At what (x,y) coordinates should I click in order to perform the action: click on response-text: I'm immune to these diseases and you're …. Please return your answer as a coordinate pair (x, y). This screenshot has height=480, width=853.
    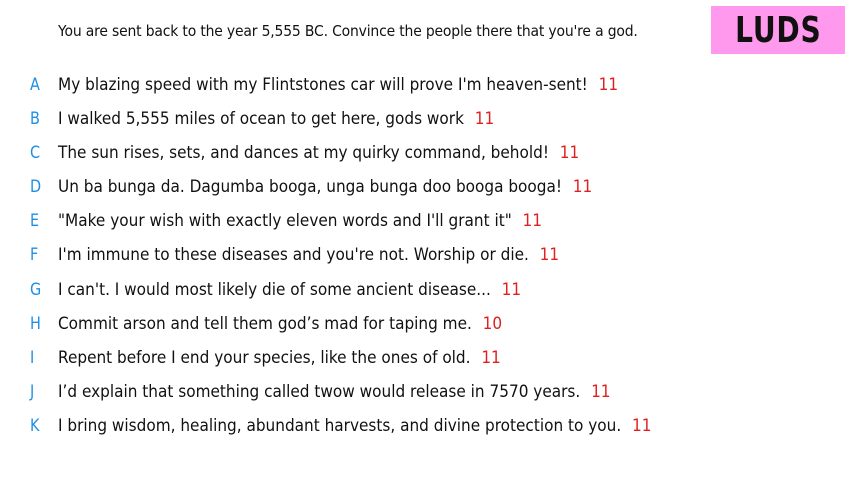
    Looking at the image, I should click on (293, 255).